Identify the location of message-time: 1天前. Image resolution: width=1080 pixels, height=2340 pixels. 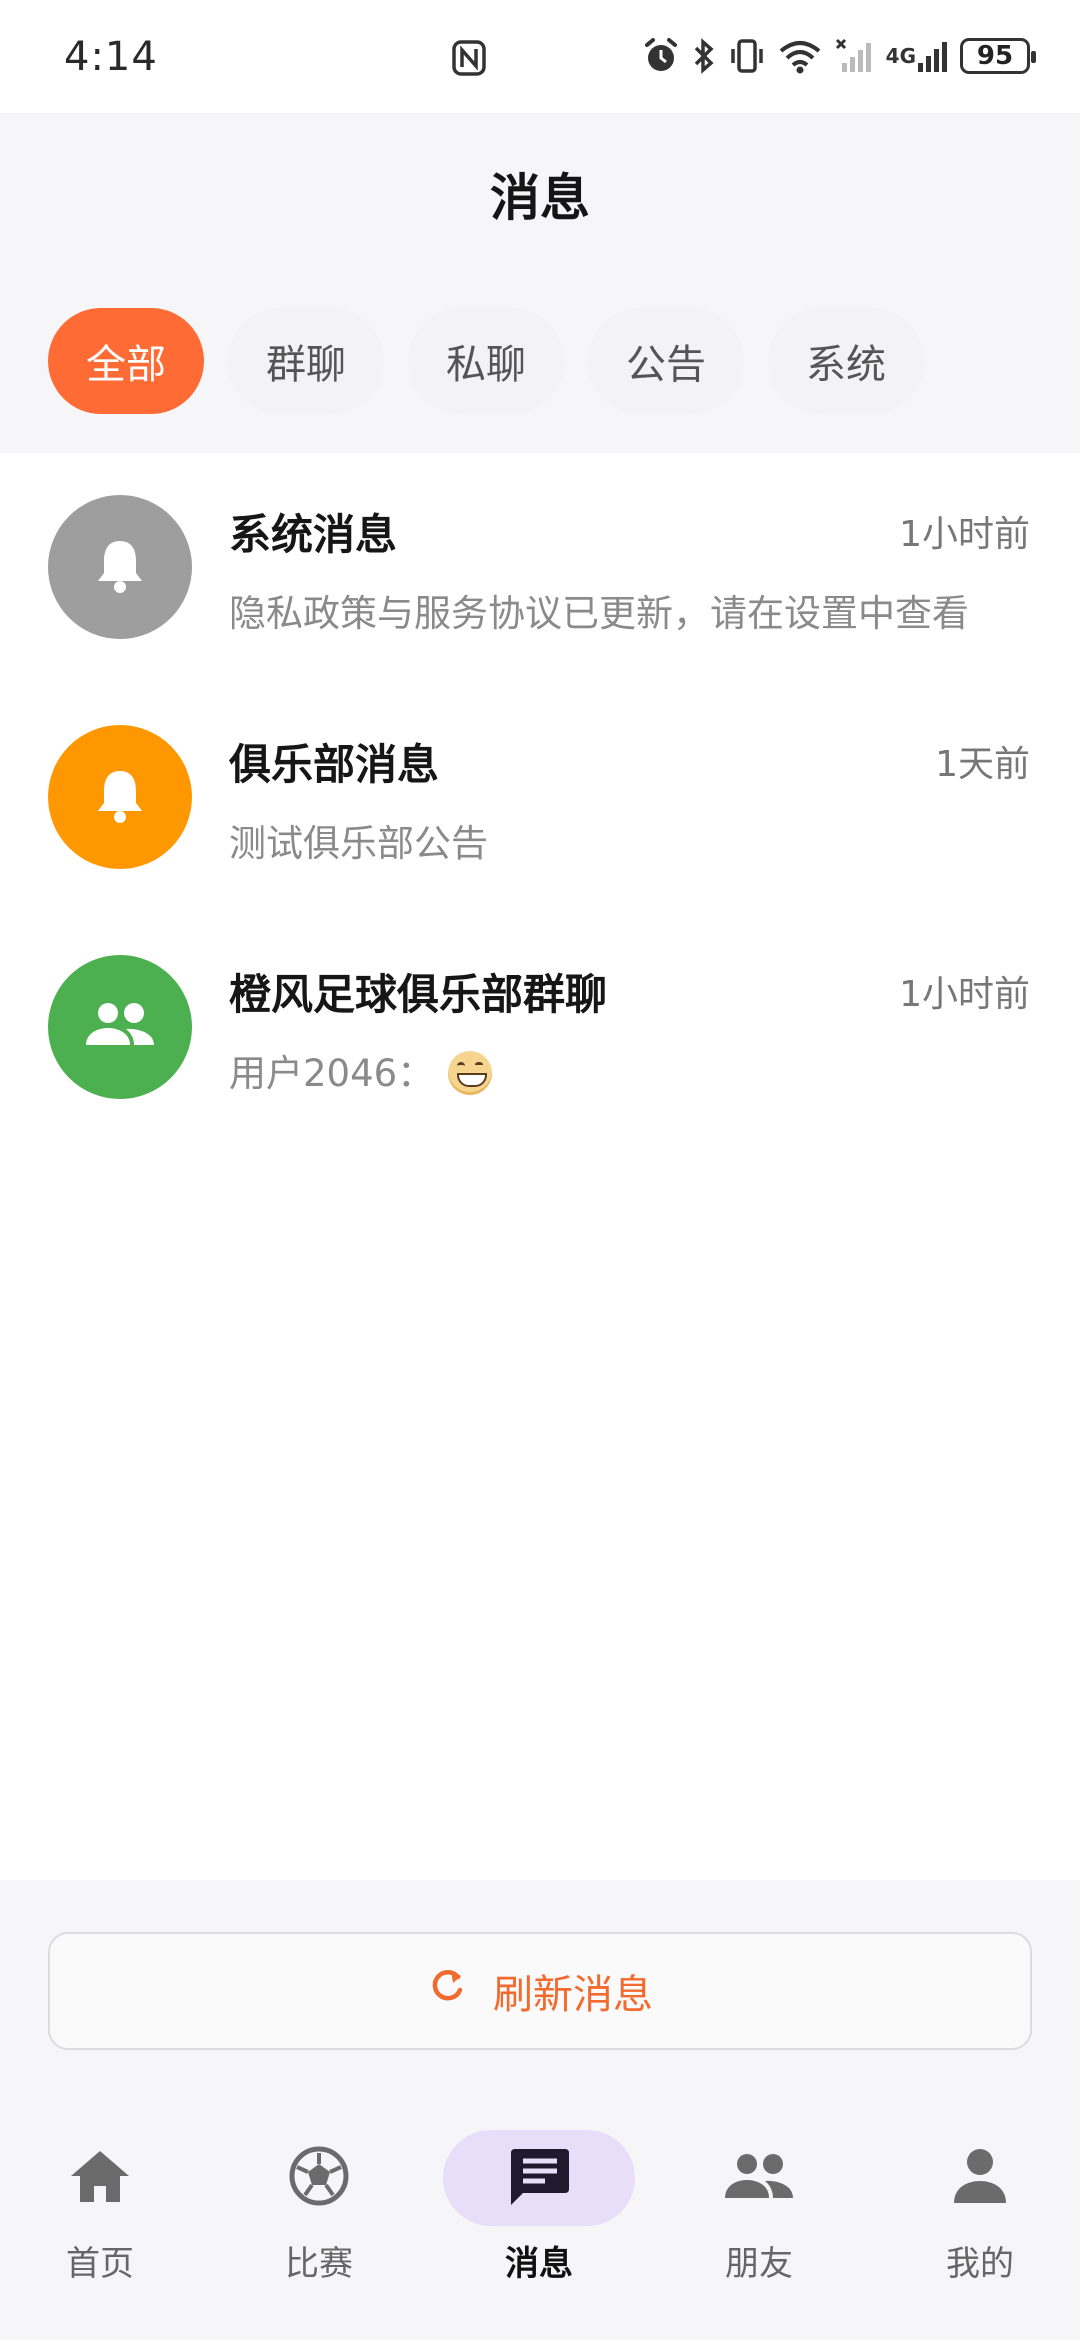
(982, 764).